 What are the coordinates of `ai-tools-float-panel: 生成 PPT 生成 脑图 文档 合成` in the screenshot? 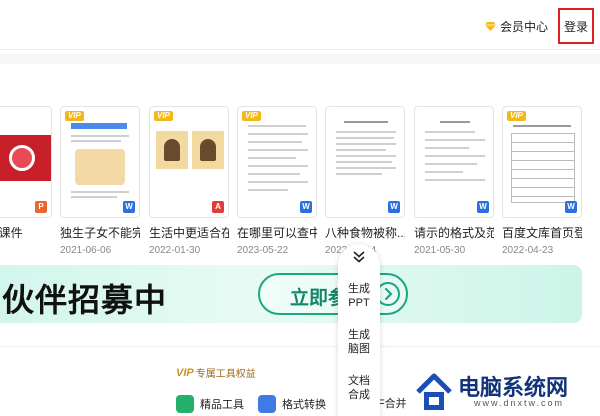 It's located at (359, 330).